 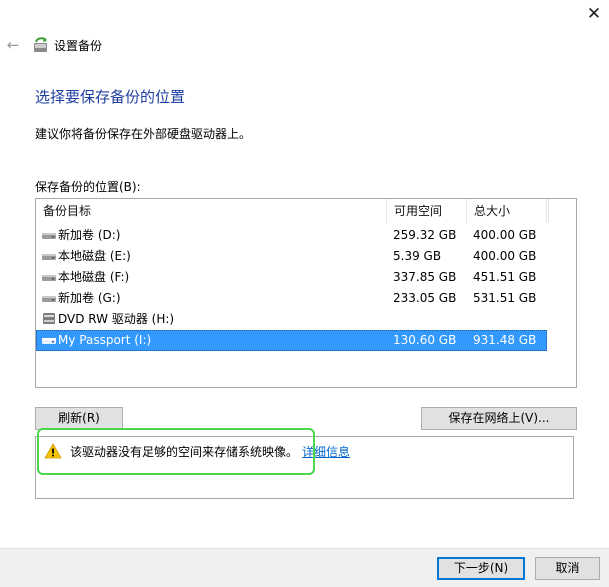 What do you see at coordinates (88, 187) in the screenshot?
I see `list-label: 保存备份的位置(B):` at bounding box center [88, 187].